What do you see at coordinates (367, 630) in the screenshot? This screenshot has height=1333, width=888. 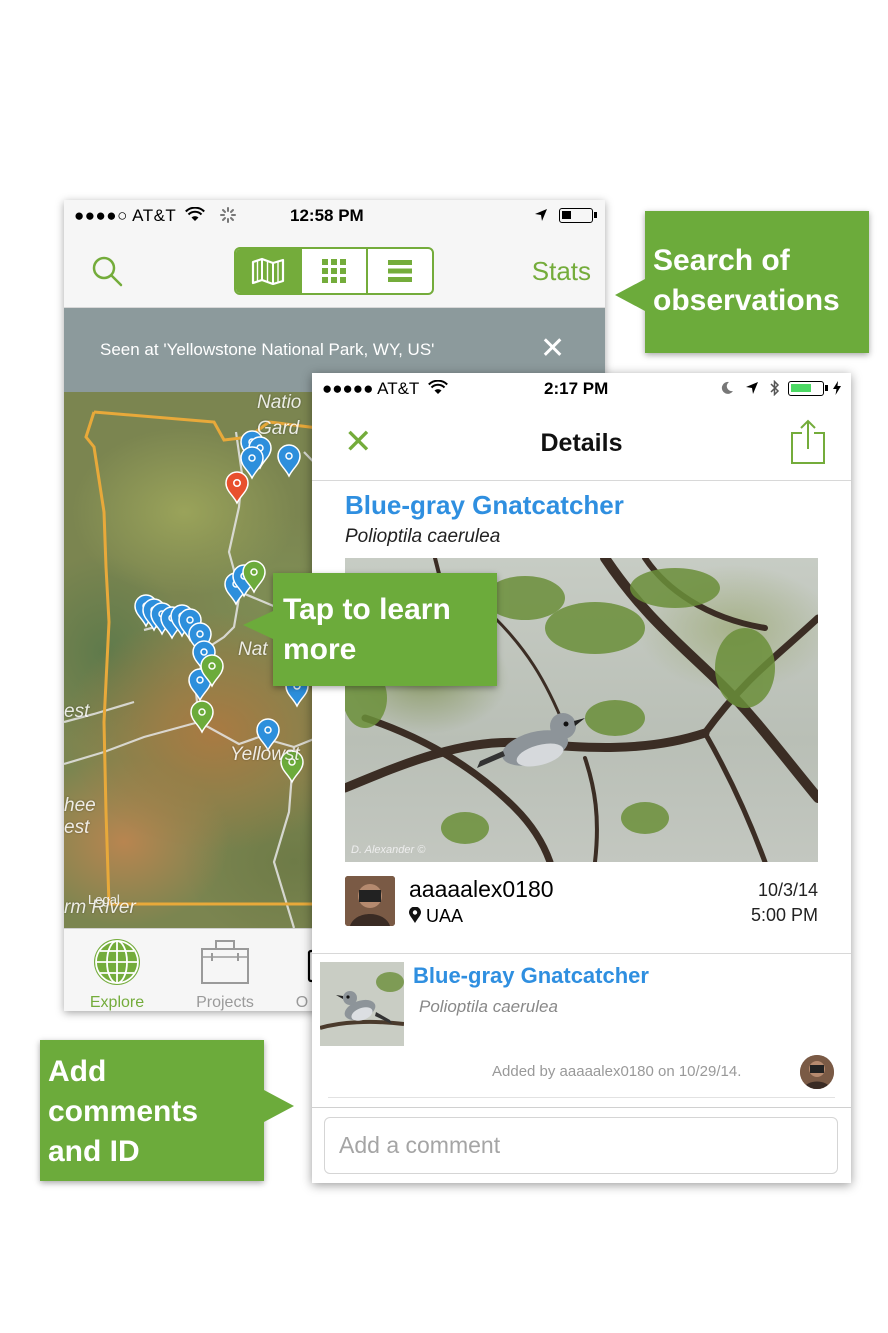 I see `callout-tap-text: Tap to learn more` at bounding box center [367, 630].